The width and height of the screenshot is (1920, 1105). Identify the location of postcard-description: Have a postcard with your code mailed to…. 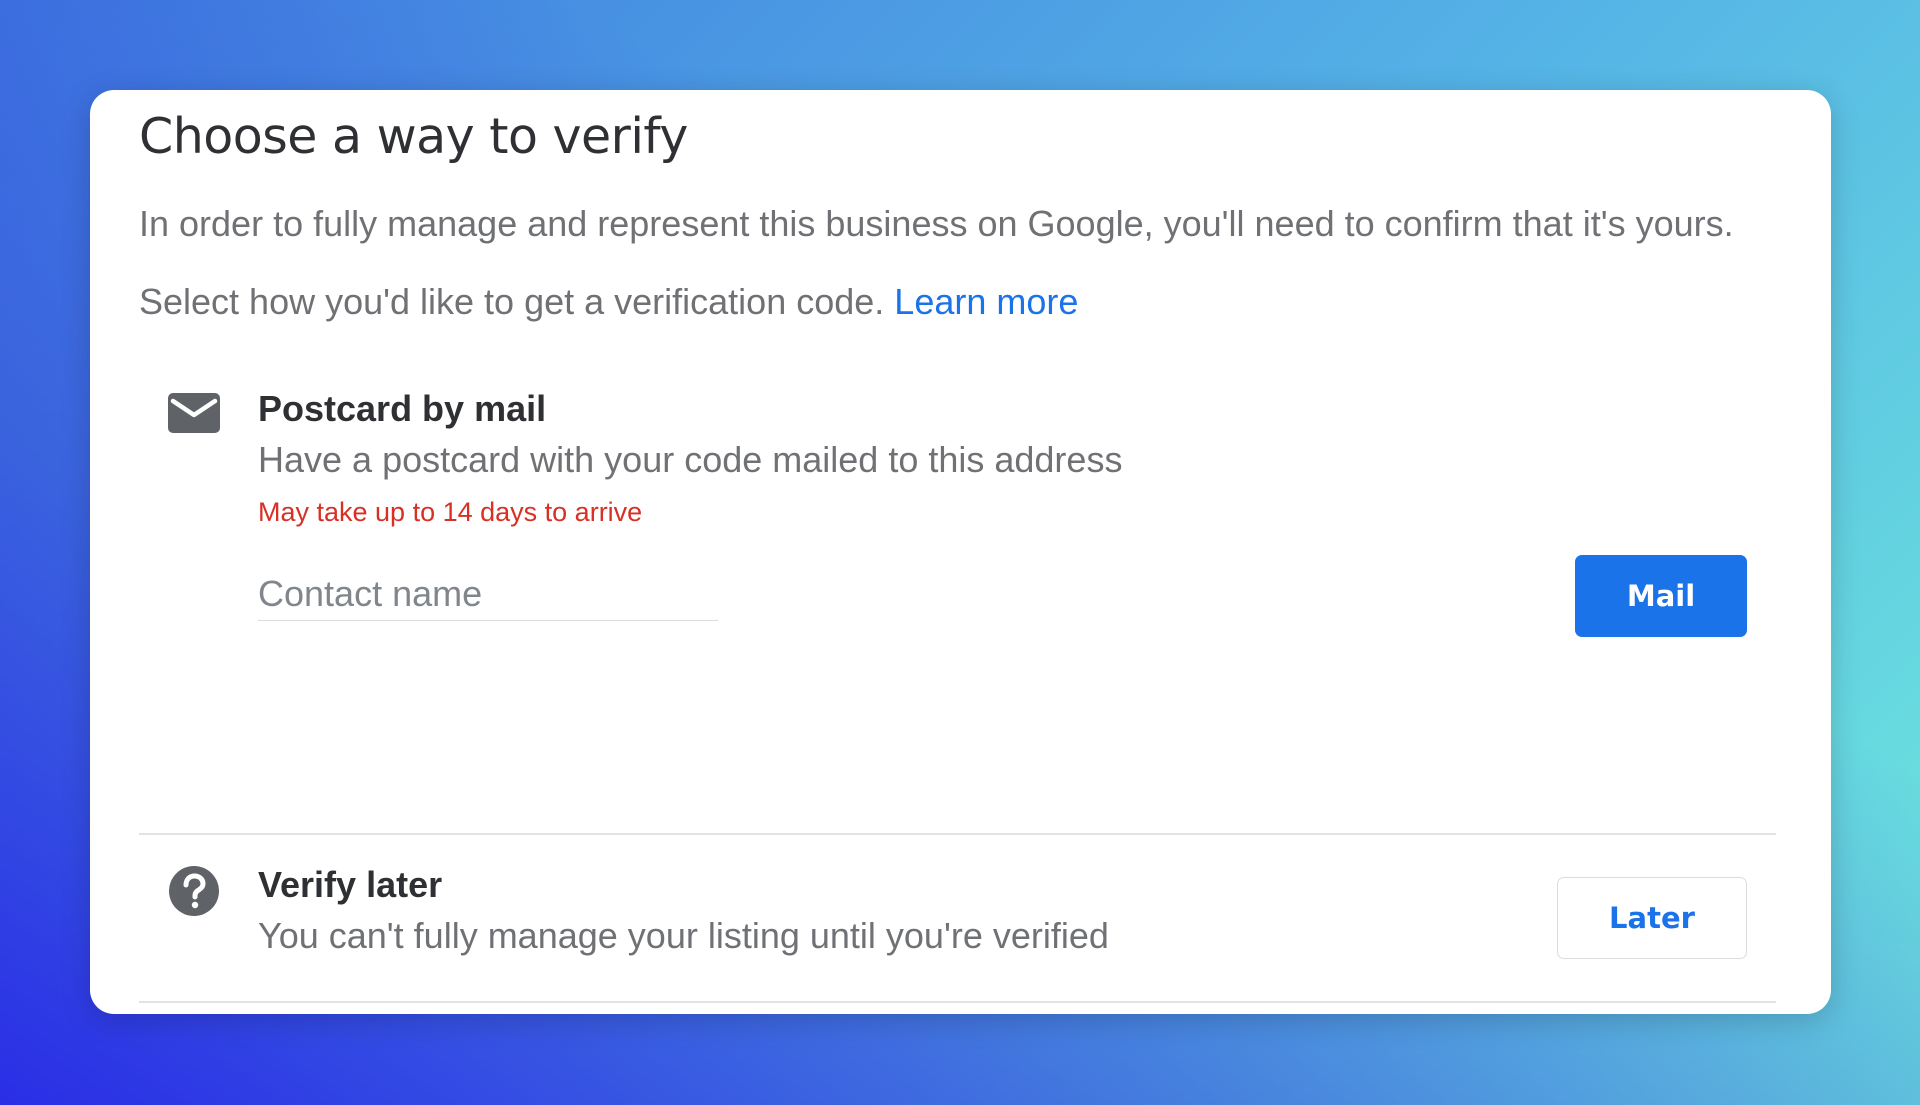
(690, 459).